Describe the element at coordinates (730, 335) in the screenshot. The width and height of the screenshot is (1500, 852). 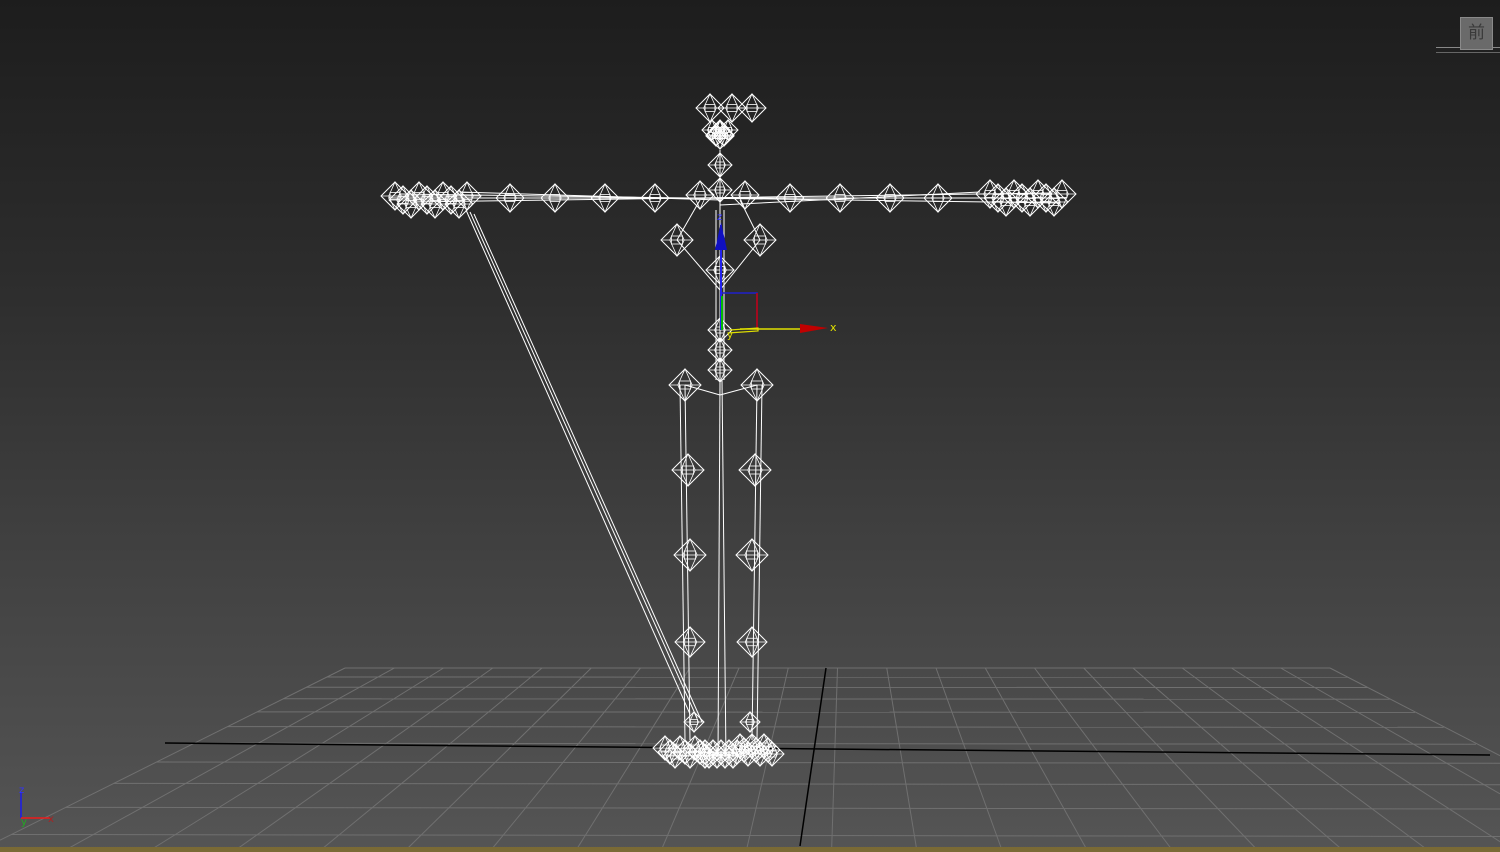
I see `gizmo-y-label: y` at that location.